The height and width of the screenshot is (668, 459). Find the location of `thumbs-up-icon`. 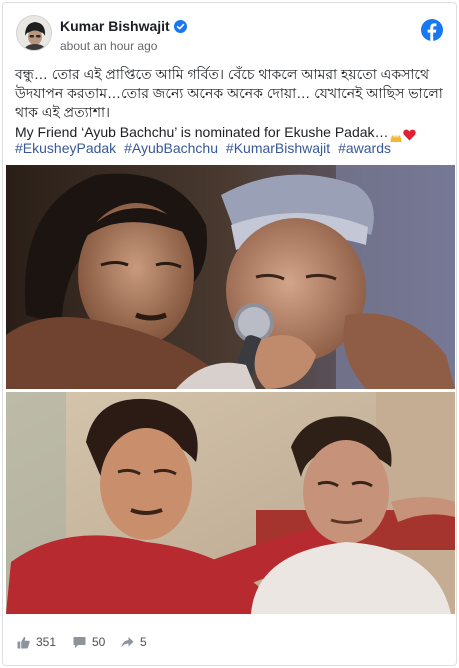

thumbs-up-icon is located at coordinates (23, 642).